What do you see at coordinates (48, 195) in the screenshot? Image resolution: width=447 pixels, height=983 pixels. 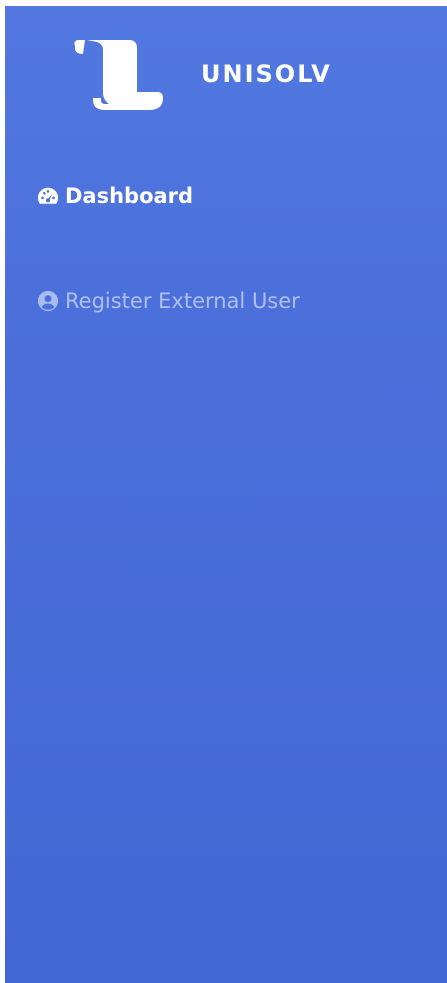 I see `tachometer-icon` at bounding box center [48, 195].